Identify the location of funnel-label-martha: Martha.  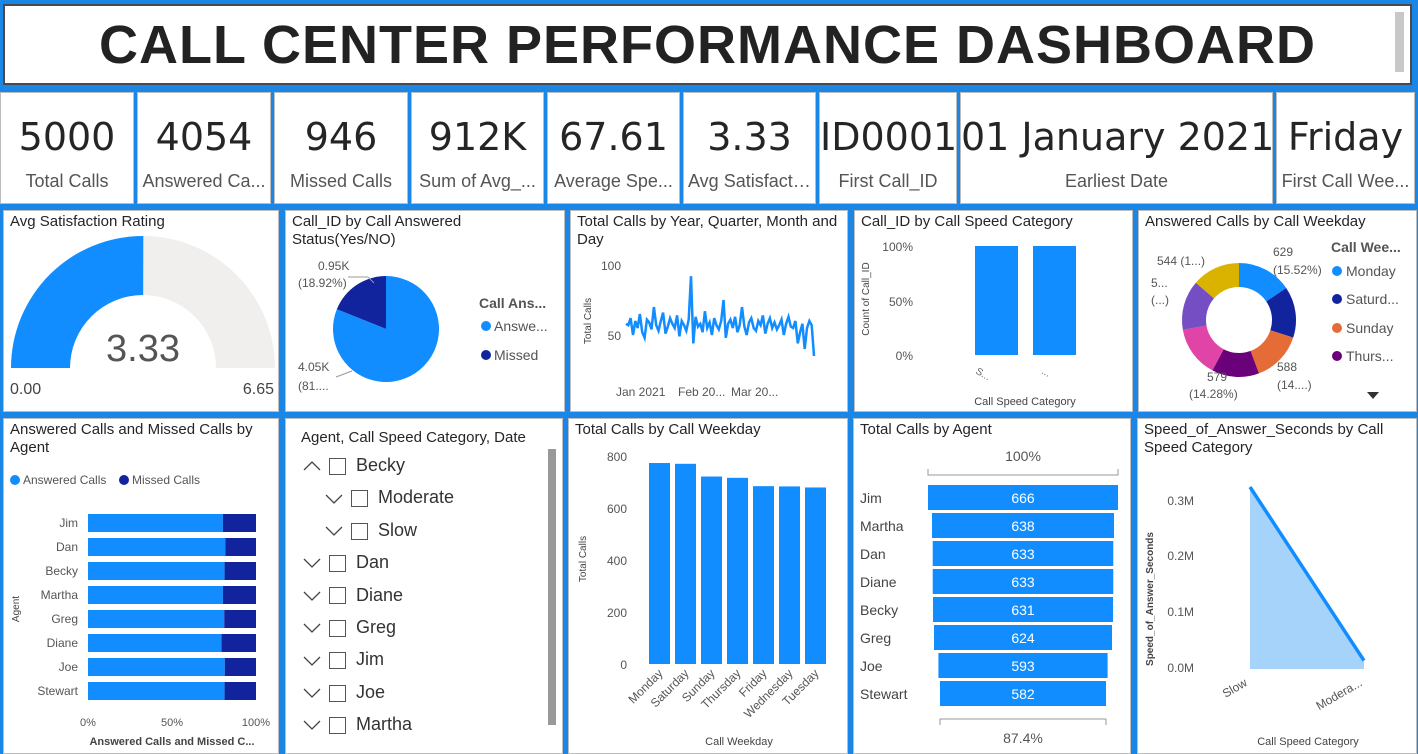
(882, 526).